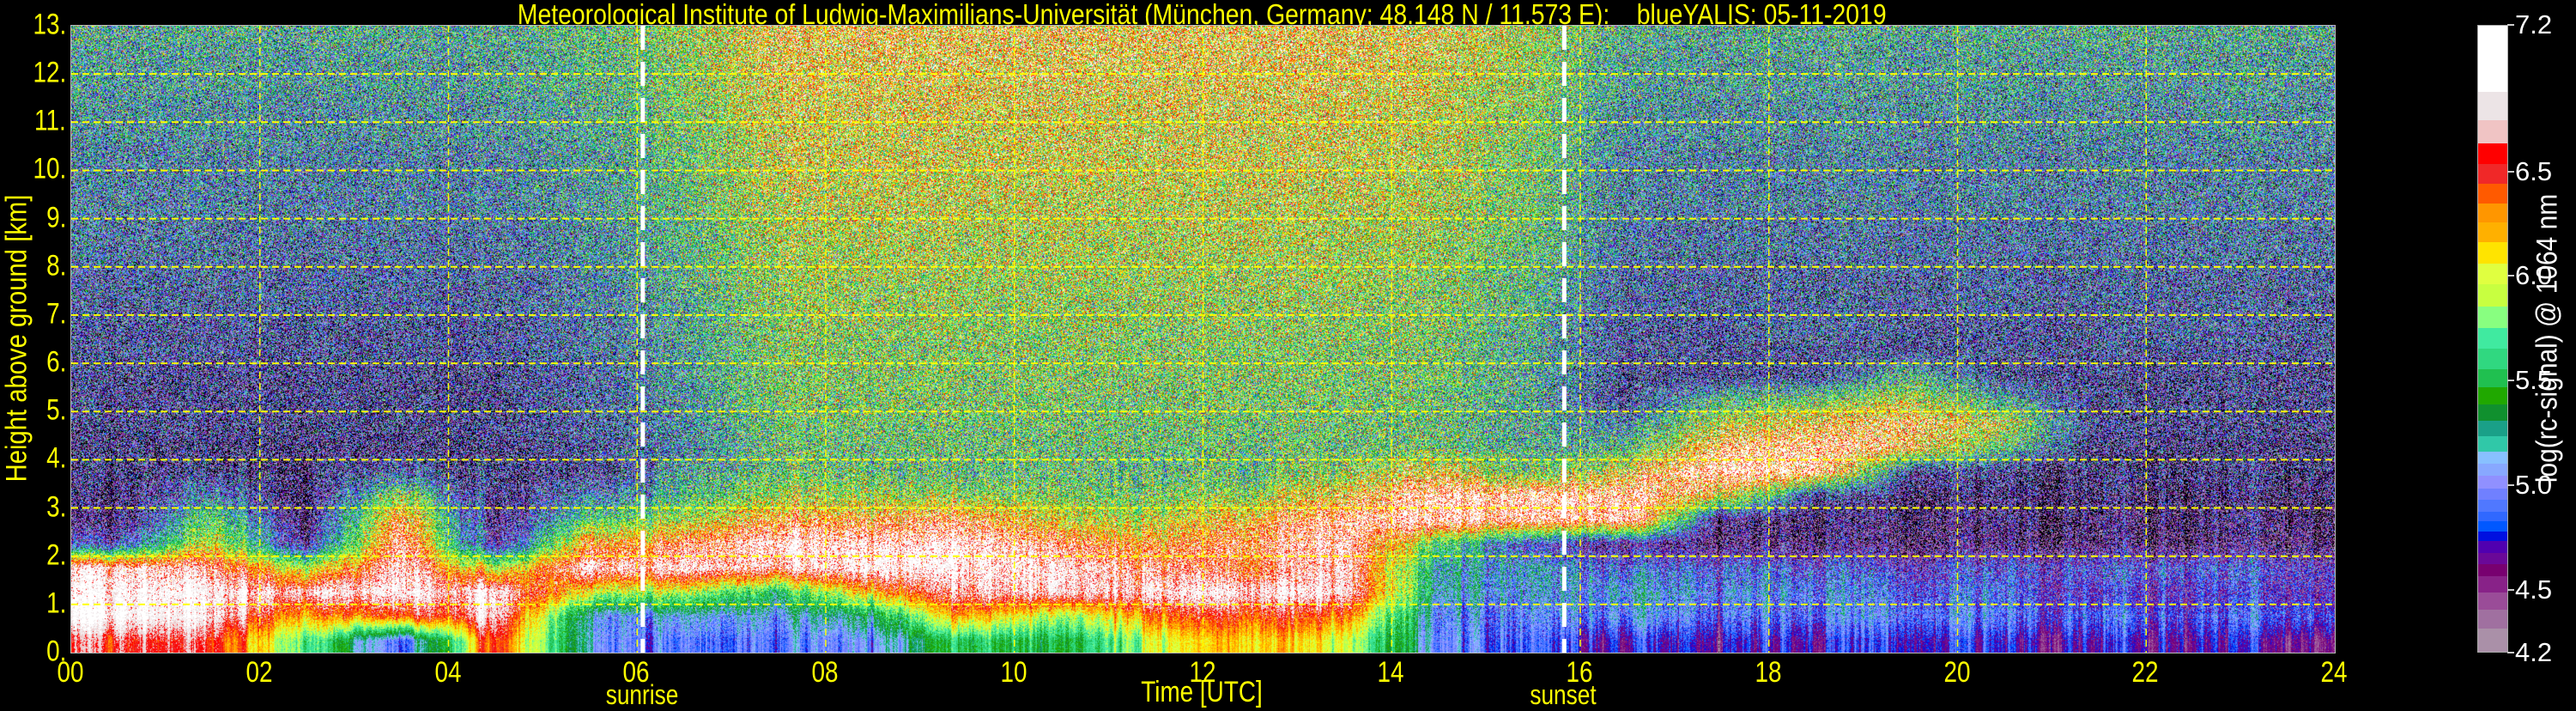  Describe the element at coordinates (50, 120) in the screenshot. I see `y-tick-label: 11.` at that location.